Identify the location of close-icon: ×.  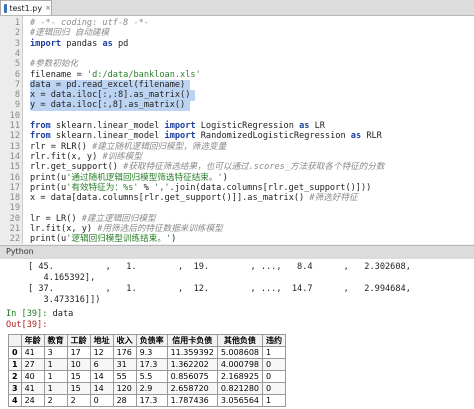
(48, 8).